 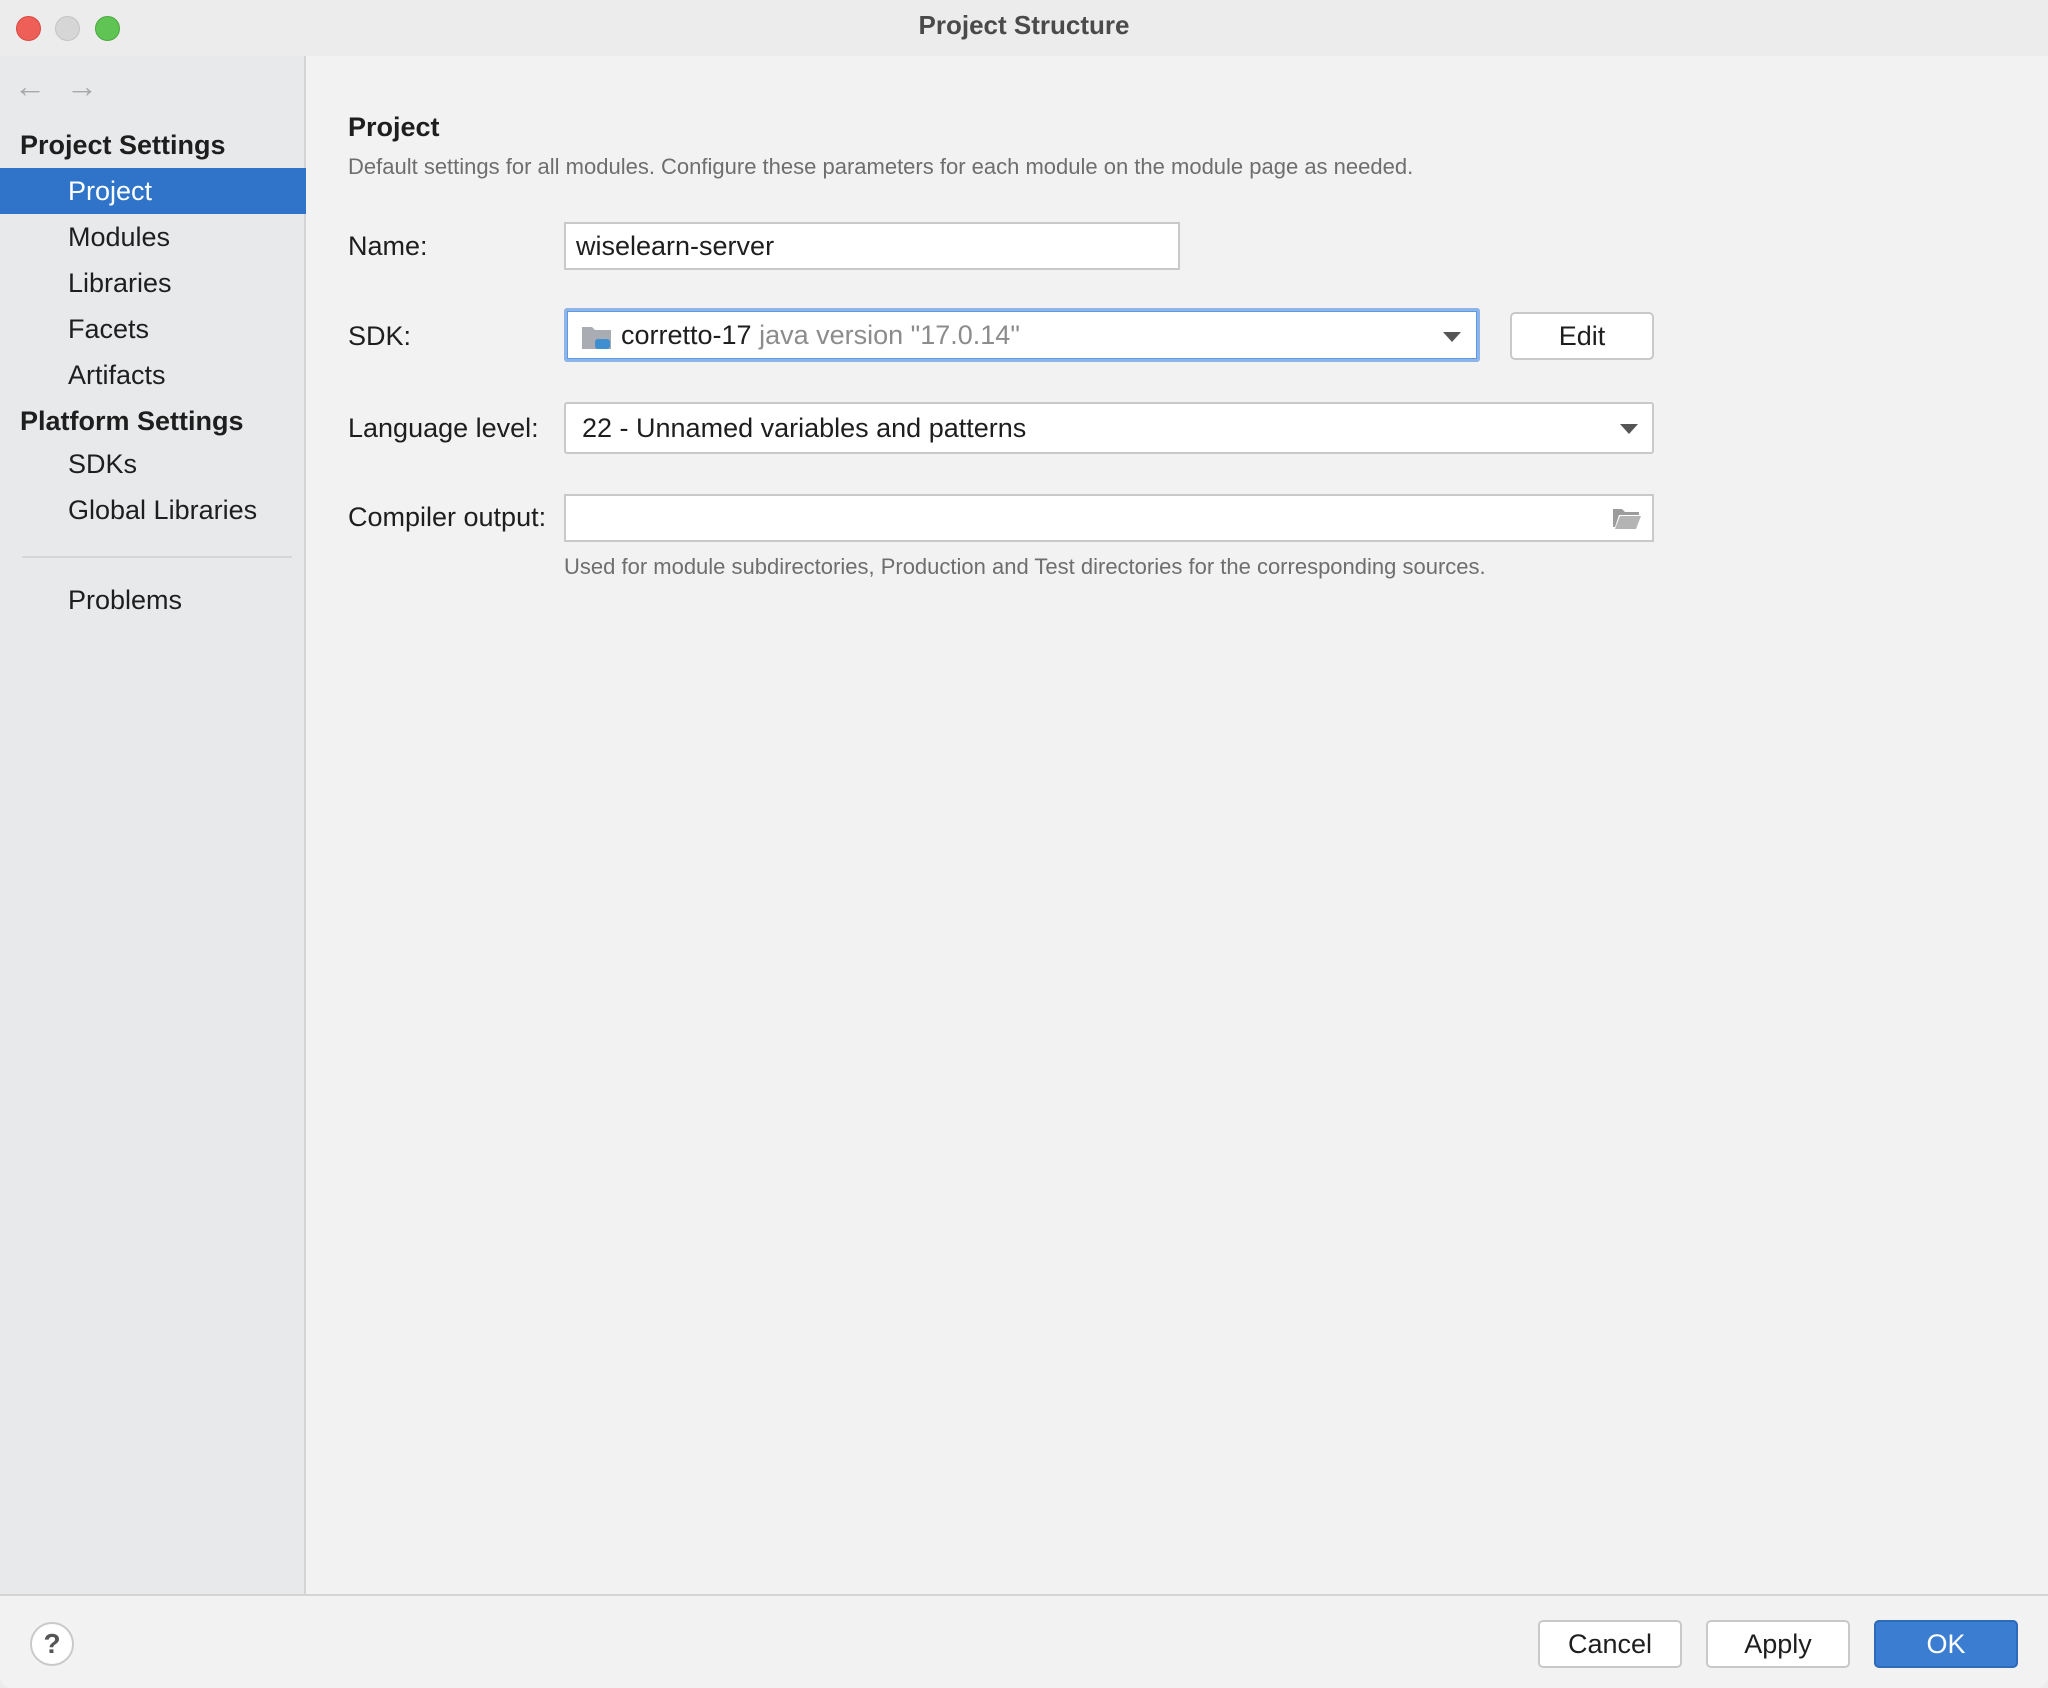 I want to click on window-title: Project Structure, so click(x=1024, y=25).